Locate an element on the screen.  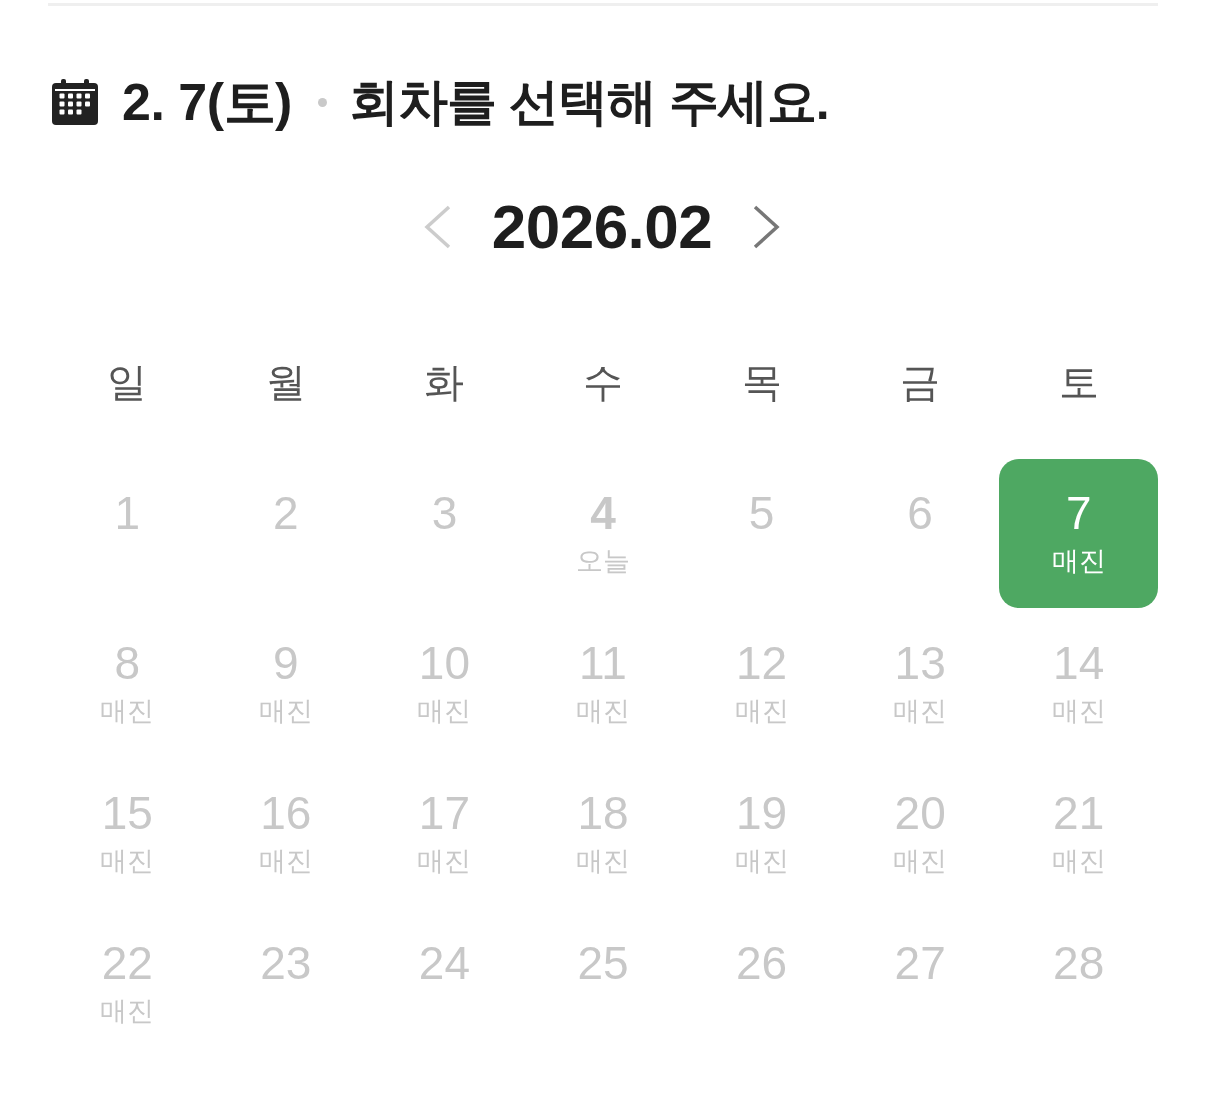
instruction-title: 회차를 선택해 주세요. is located at coordinates (588, 102).